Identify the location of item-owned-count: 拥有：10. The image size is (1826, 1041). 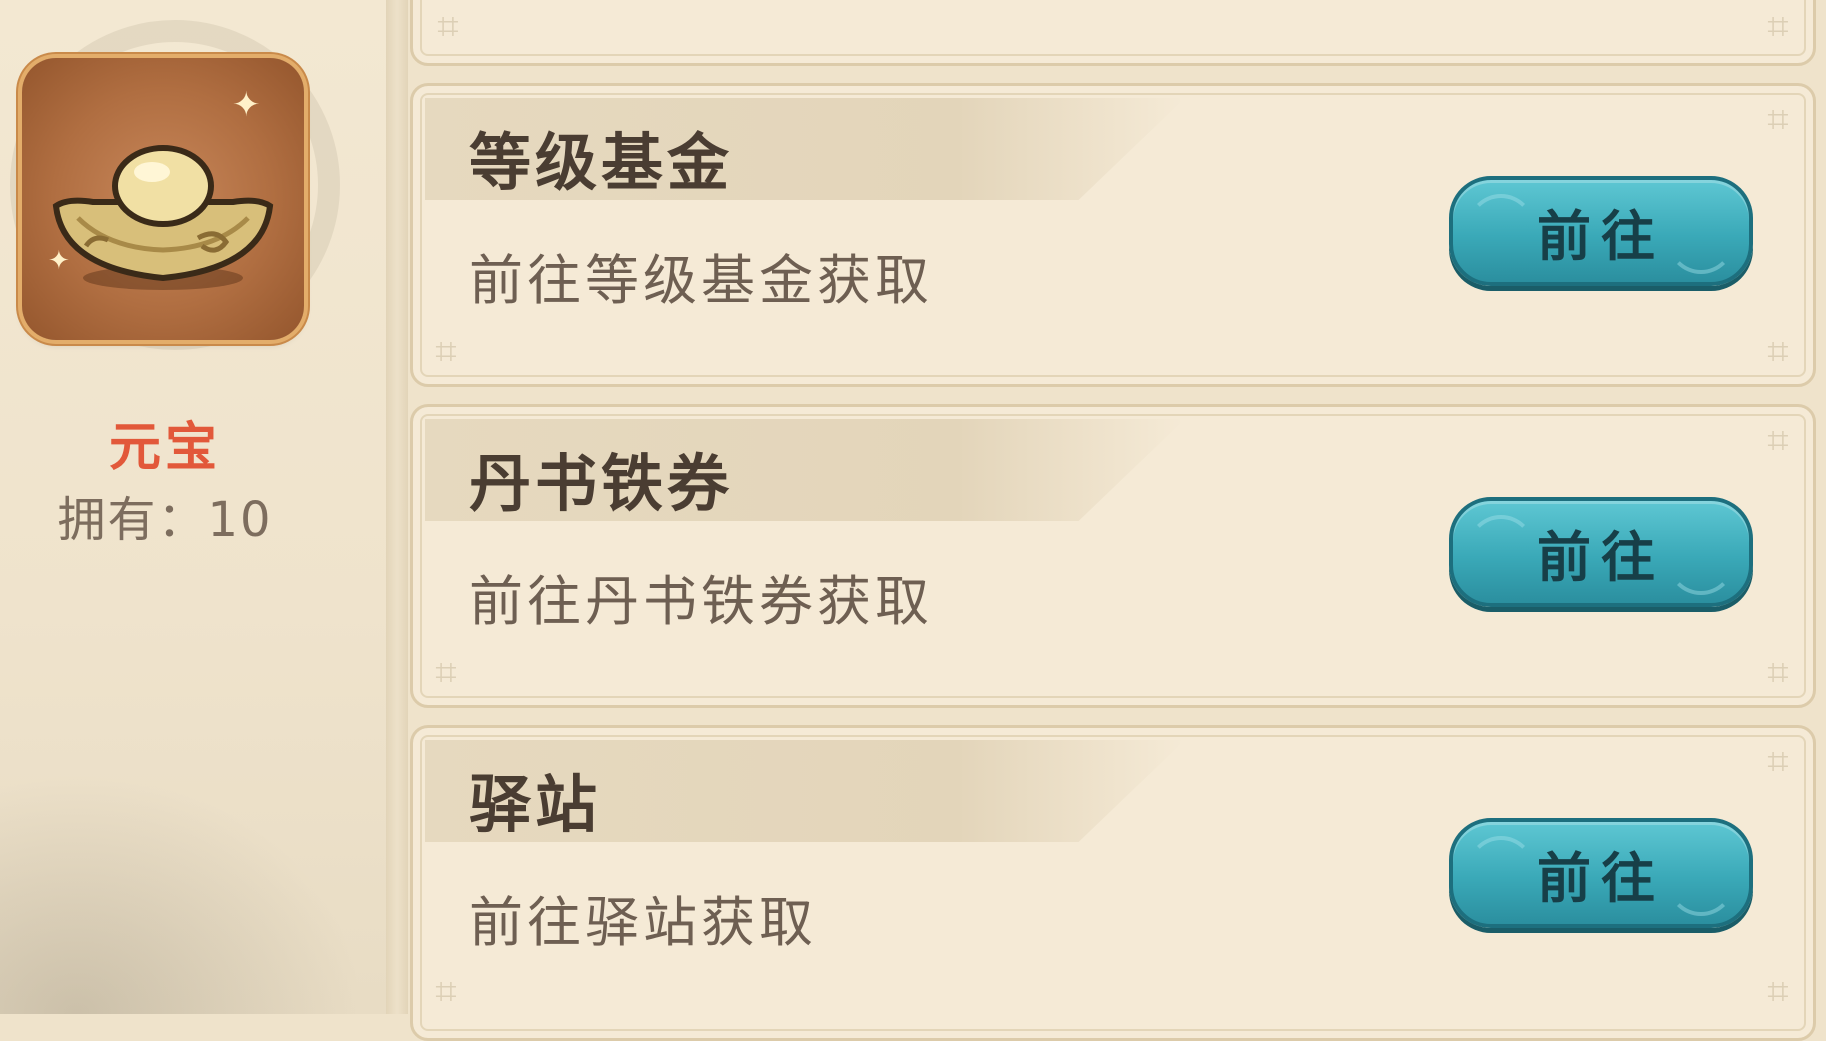
(165, 515).